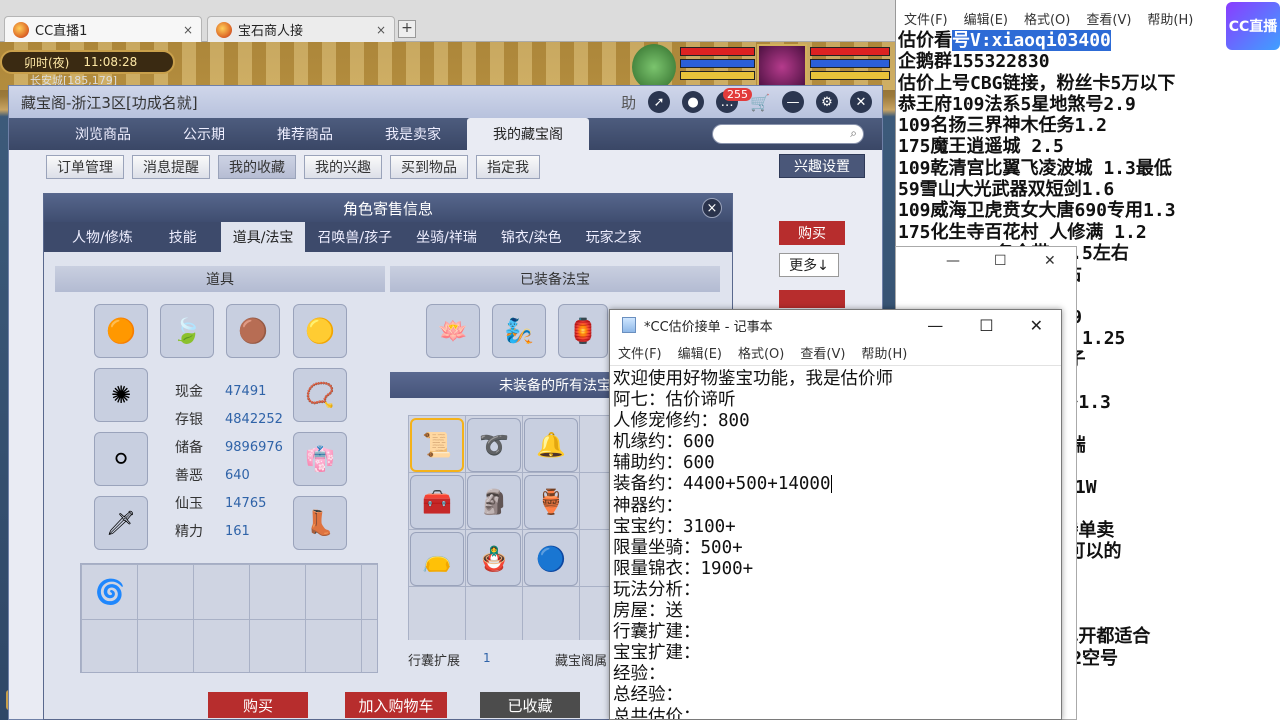 The image size is (1280, 720). Describe the element at coordinates (657, 632) in the screenshot. I see `notepad-line: 行囊扩建：` at that location.